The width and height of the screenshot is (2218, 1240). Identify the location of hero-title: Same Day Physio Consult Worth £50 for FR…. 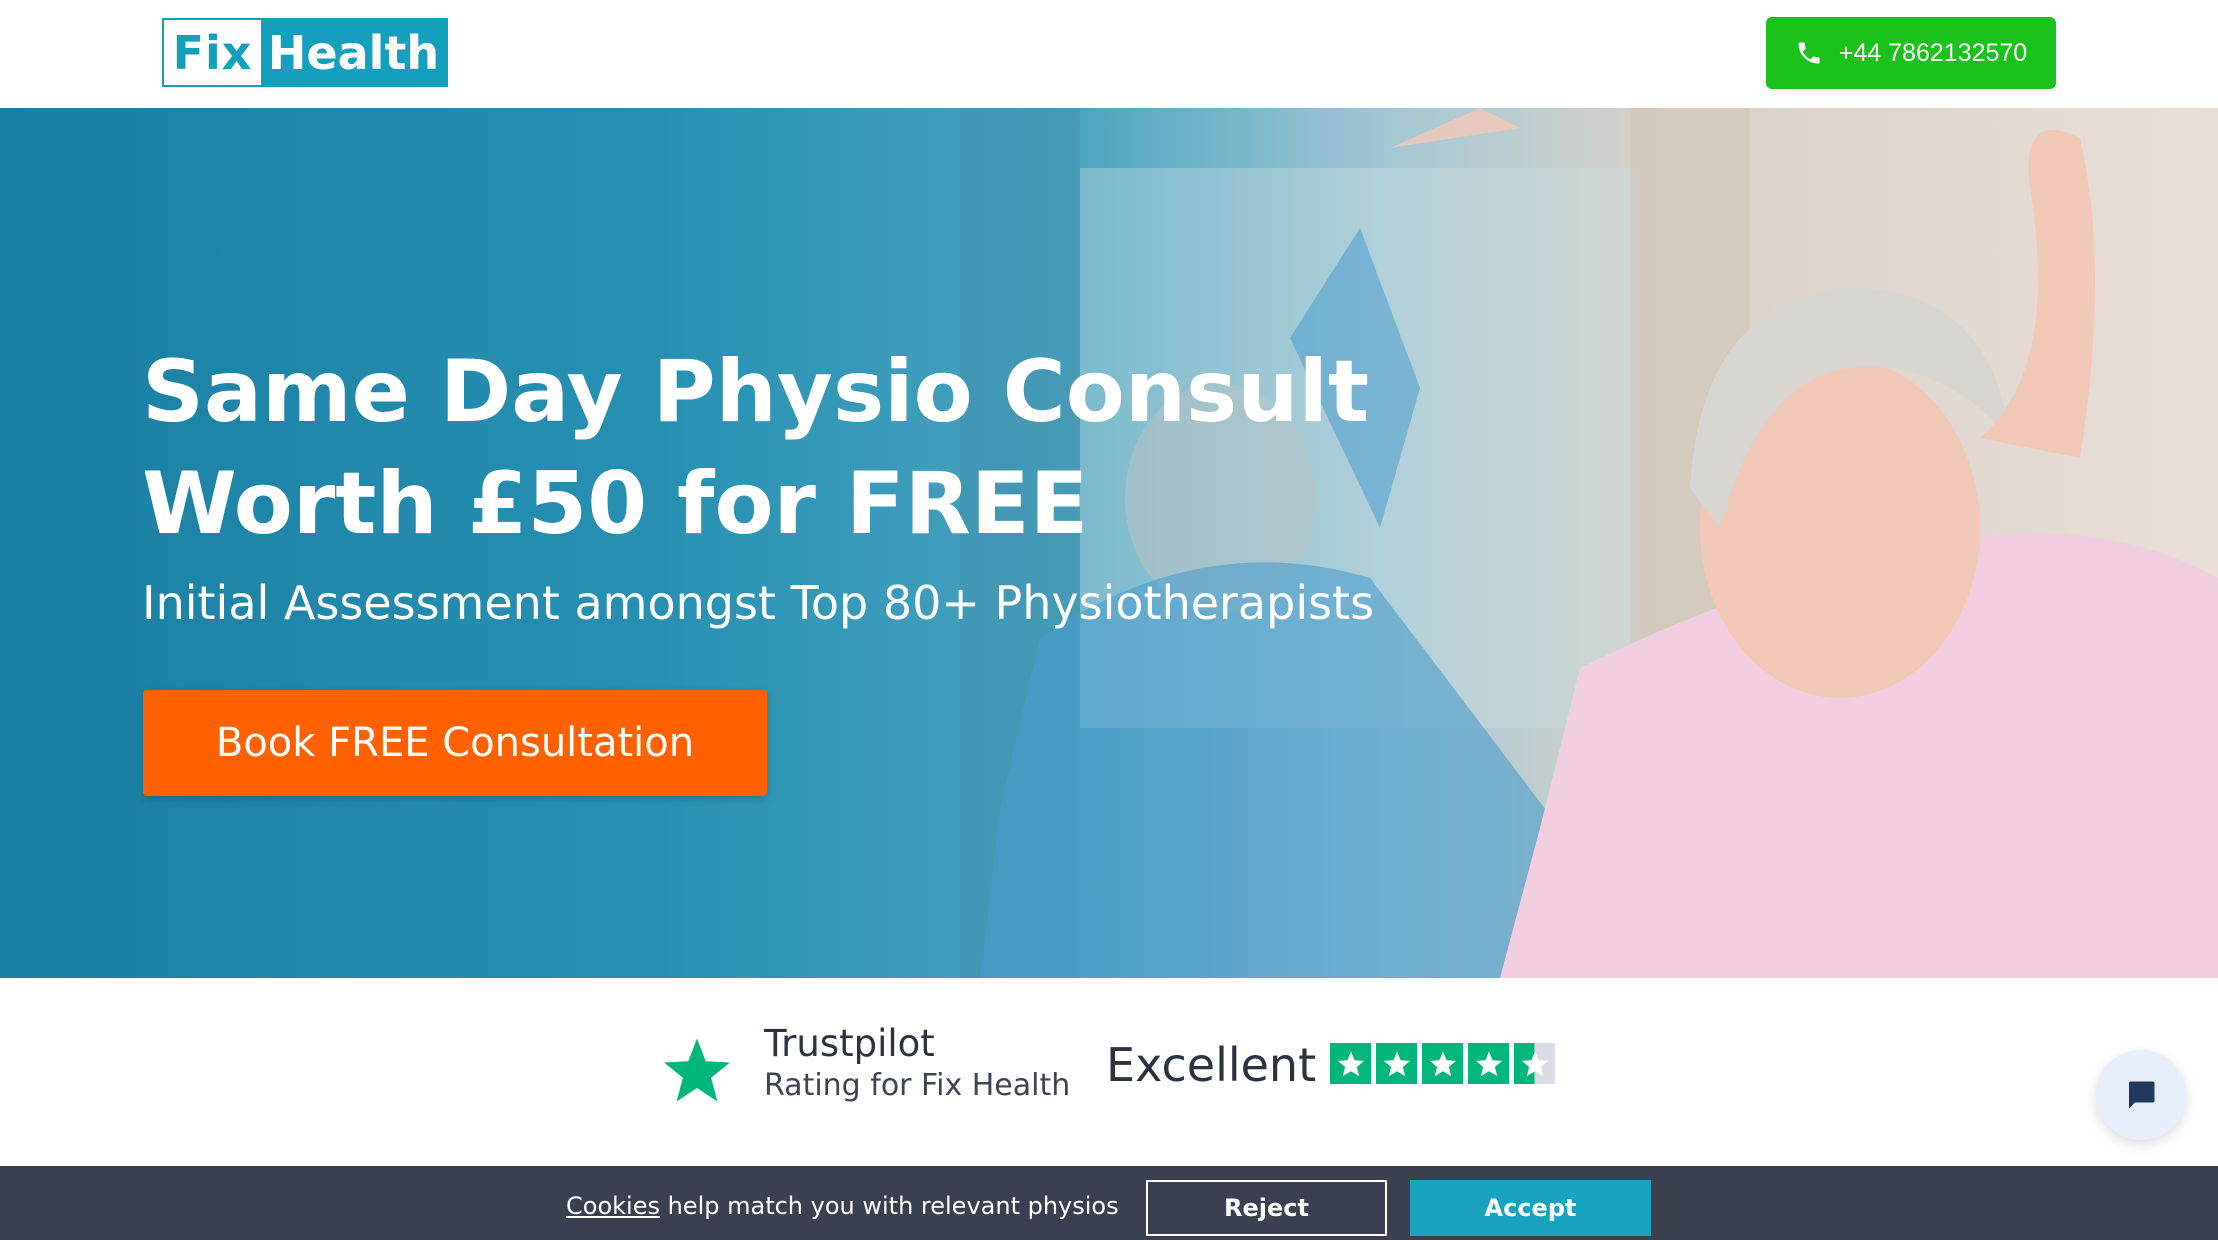
(767, 448).